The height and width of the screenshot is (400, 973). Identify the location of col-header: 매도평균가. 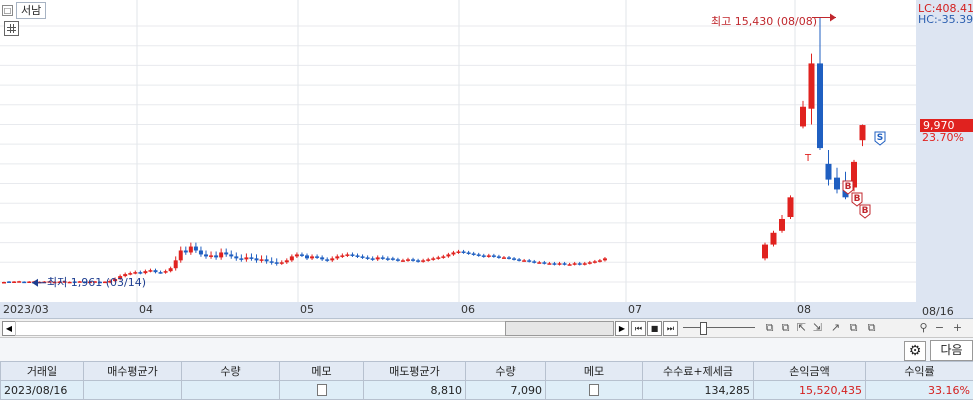
(414, 371).